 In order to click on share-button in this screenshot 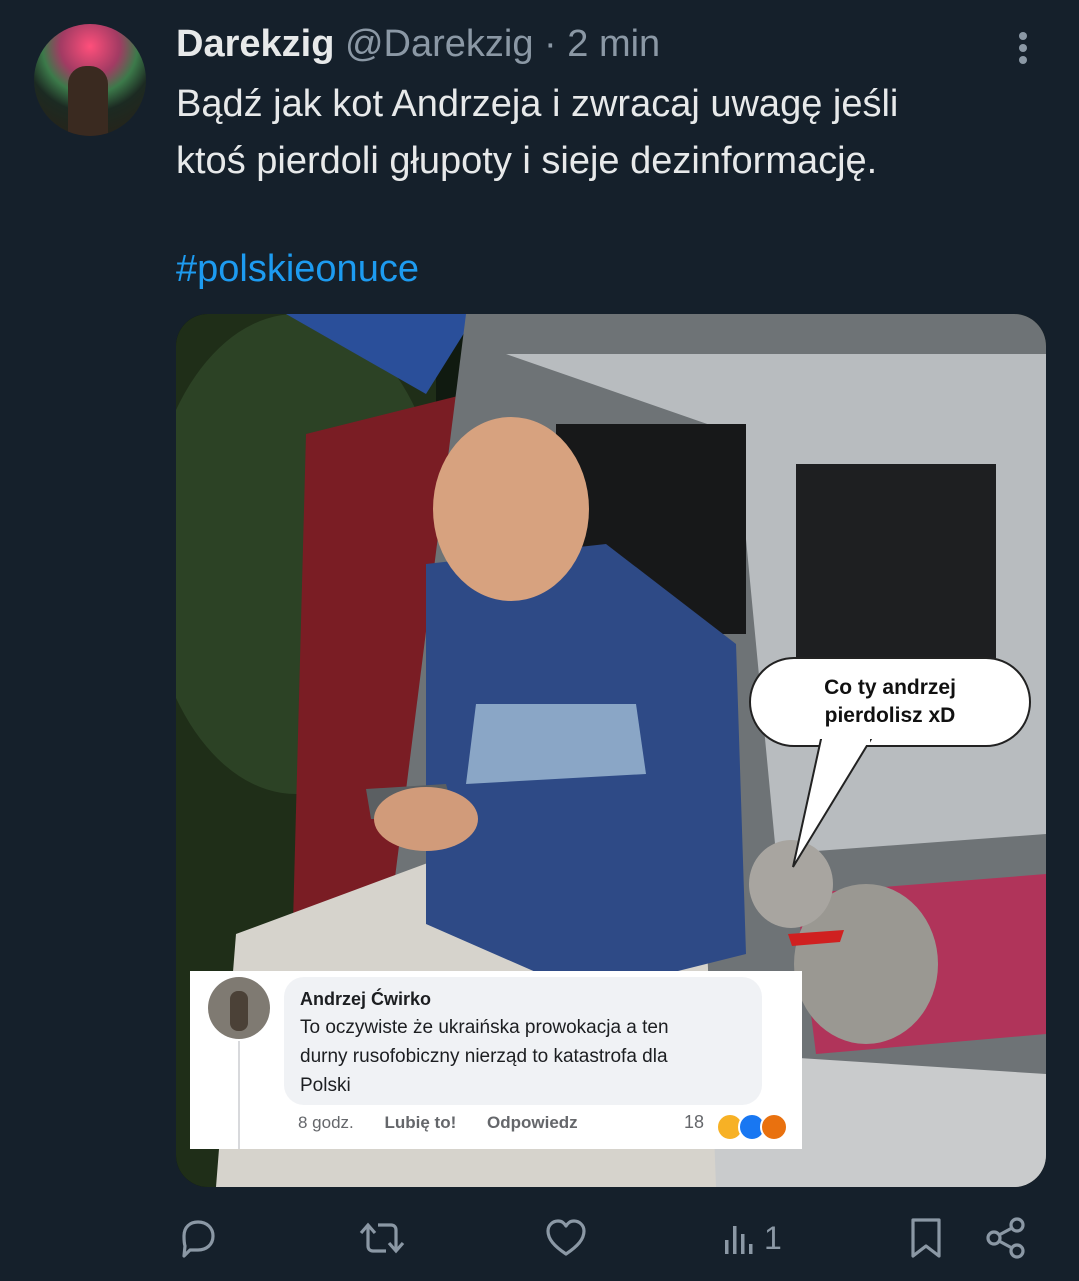, I will do `click(1006, 1238)`.